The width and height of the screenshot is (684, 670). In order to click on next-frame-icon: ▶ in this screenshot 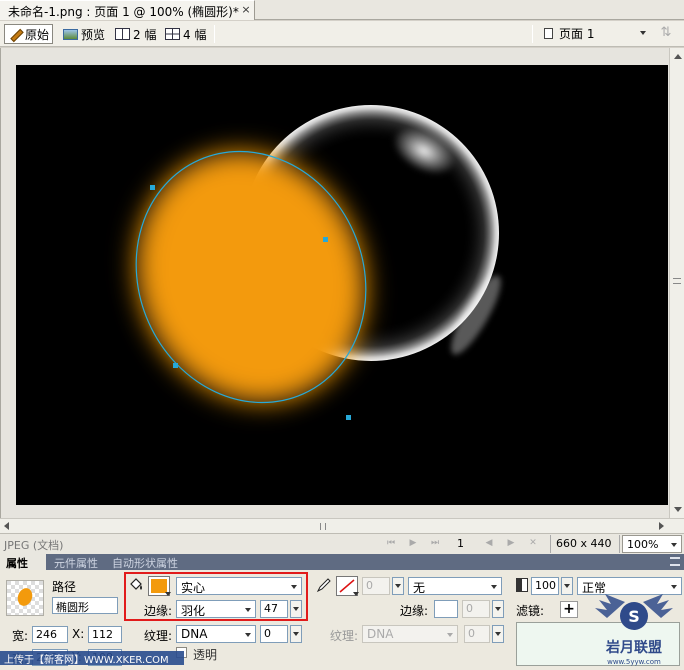, I will do `click(511, 543)`.